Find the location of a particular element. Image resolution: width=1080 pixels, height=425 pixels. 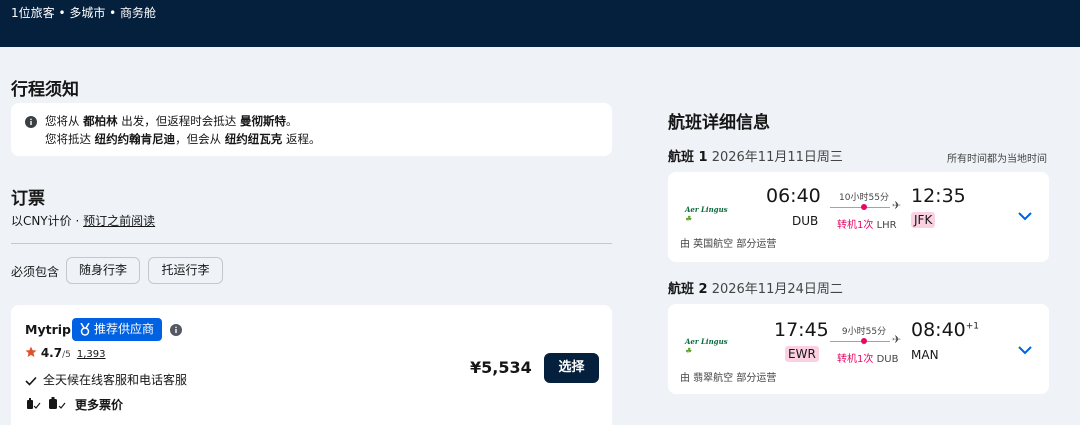

arrival-time: 08:40+1 is located at coordinates (945, 330).